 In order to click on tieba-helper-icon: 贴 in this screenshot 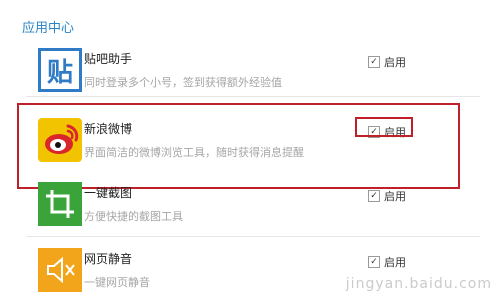, I will do `click(60, 70)`.